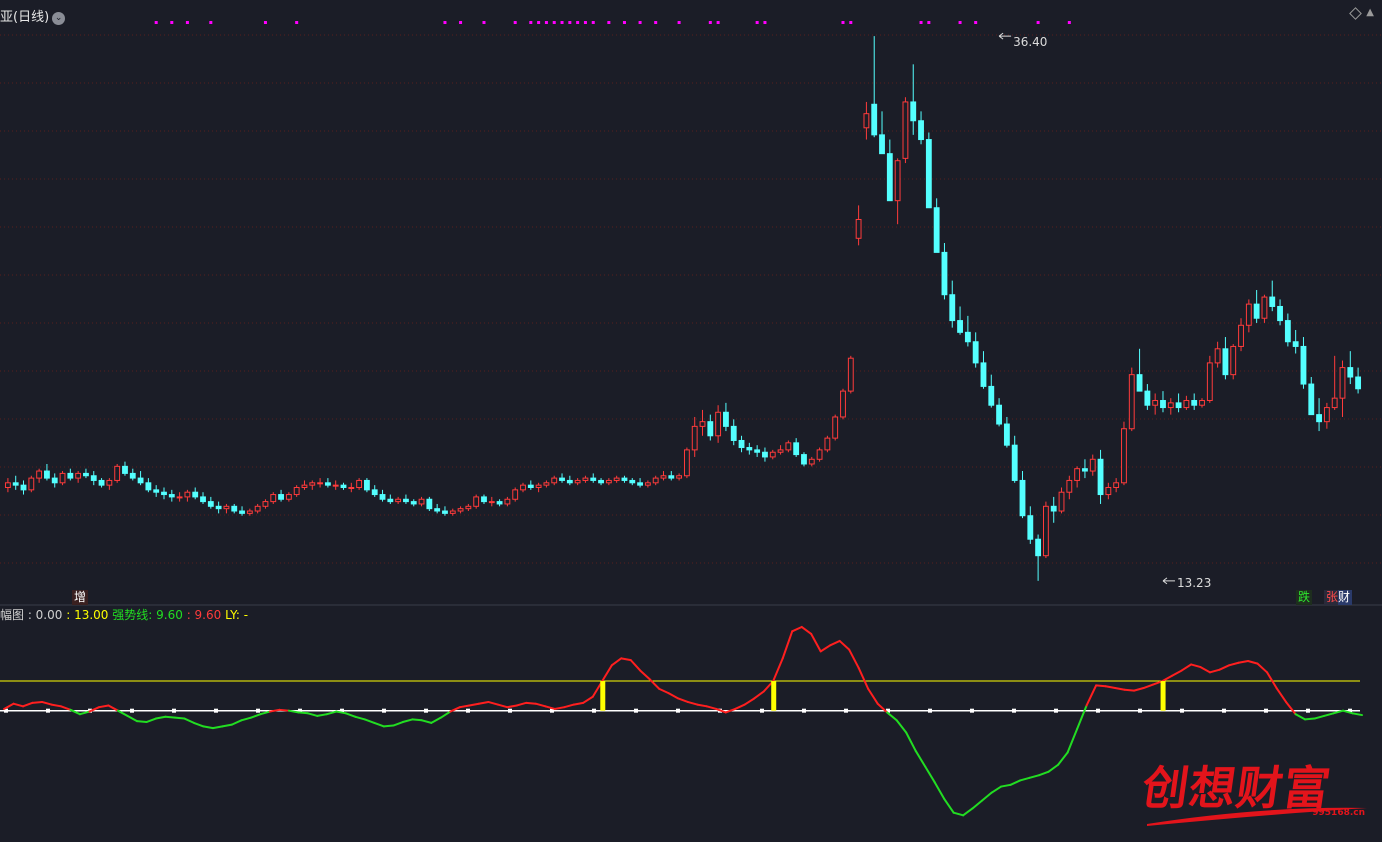 This screenshot has width=1382, height=842. What do you see at coordinates (1331, 597) in the screenshot?
I see `badge-zhang: 张` at bounding box center [1331, 597].